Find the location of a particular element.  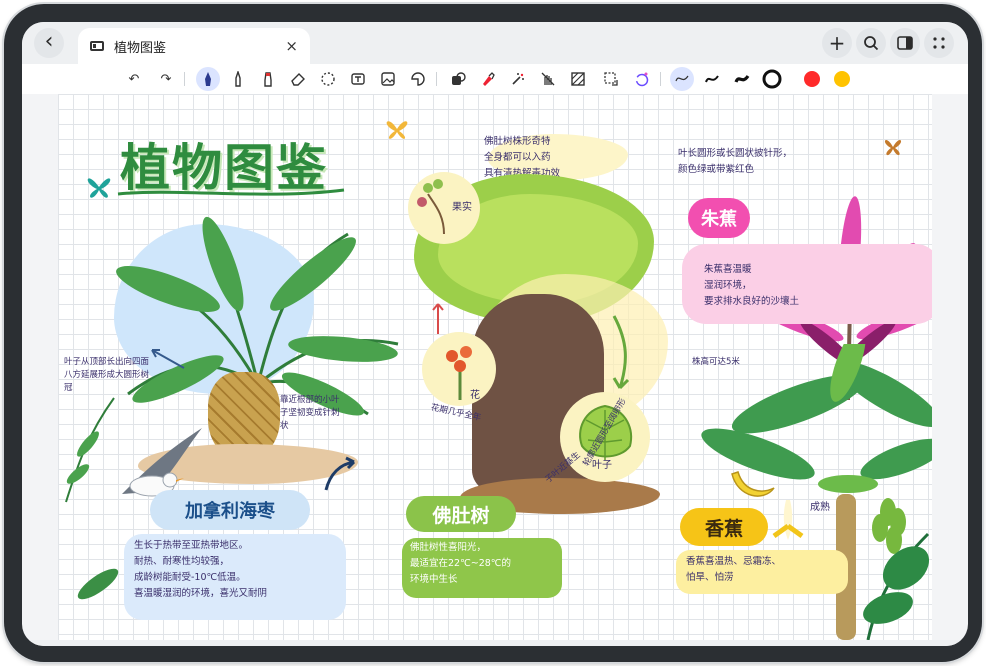

stroke-wave-icon is located at coordinates (682, 78).